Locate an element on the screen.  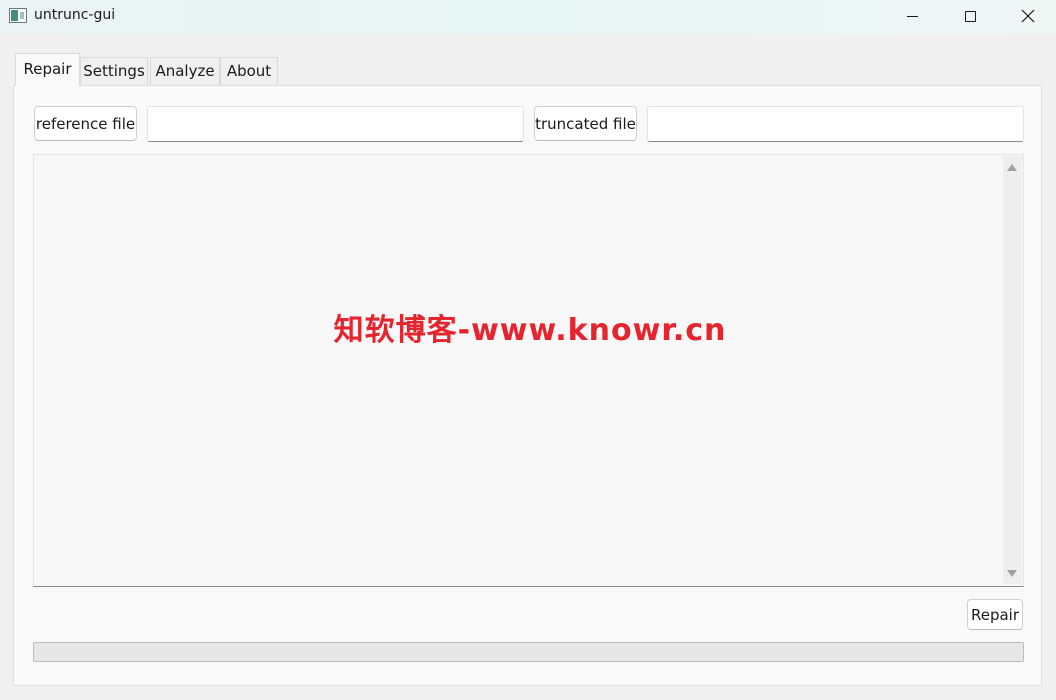
minimize-icon is located at coordinates (912, 16).